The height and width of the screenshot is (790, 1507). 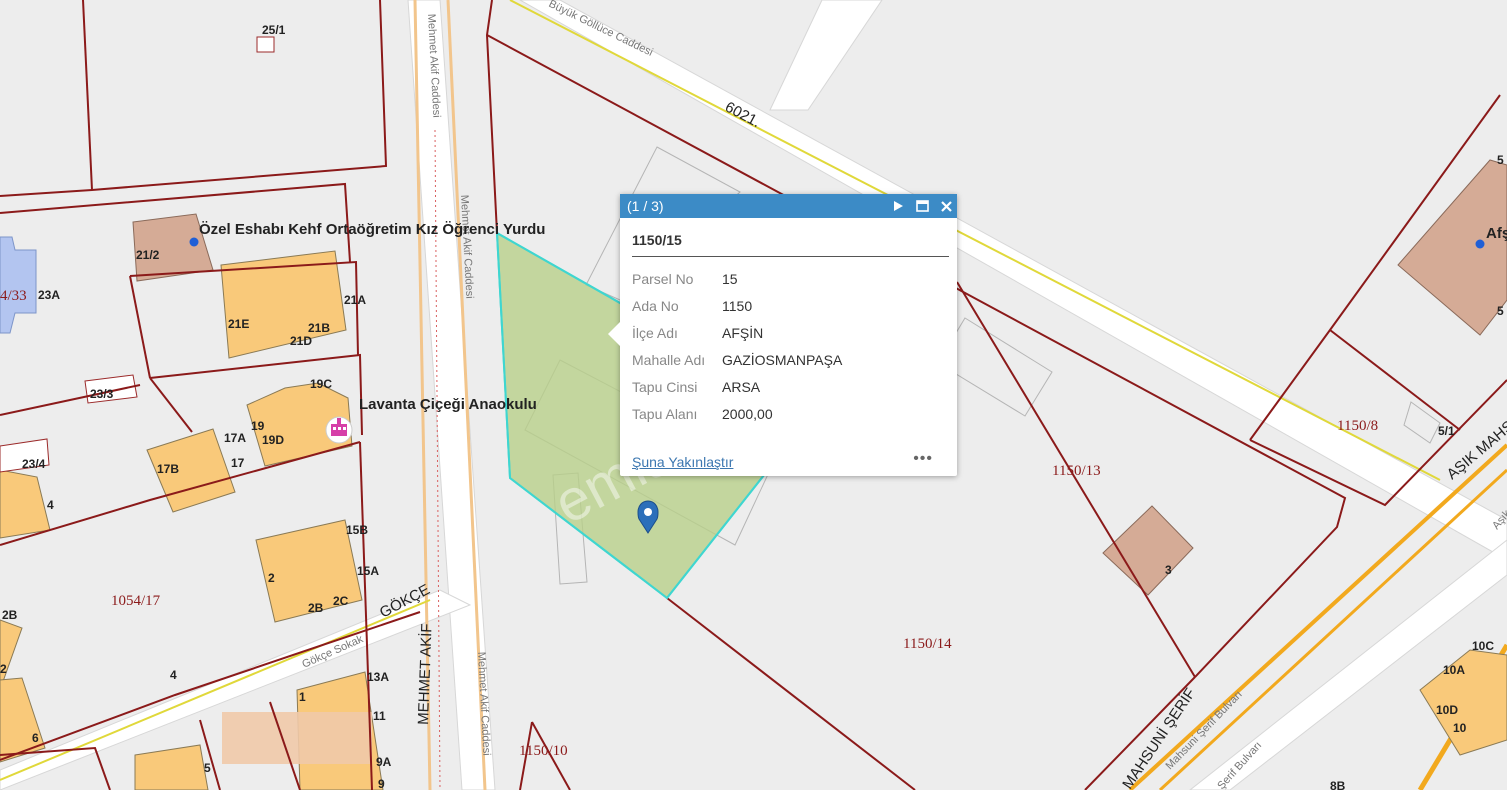 I want to click on building-label: 19D, so click(x=273, y=440).